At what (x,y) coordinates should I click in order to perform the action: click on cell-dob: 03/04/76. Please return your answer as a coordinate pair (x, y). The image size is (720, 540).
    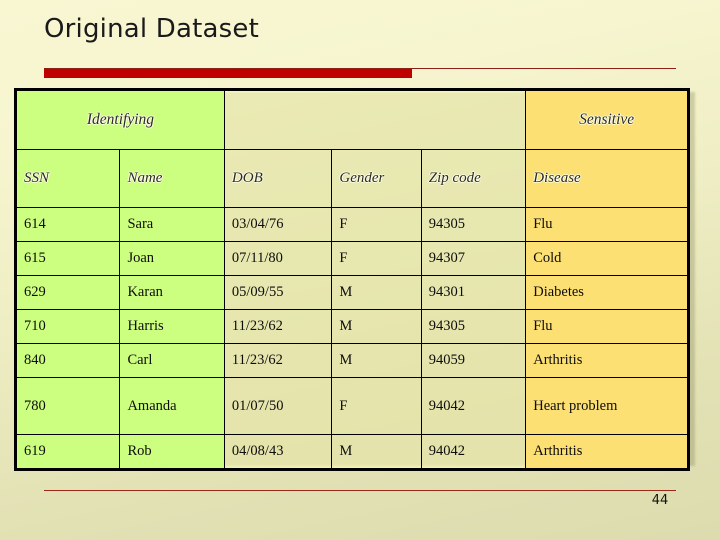
    Looking at the image, I should click on (278, 224).